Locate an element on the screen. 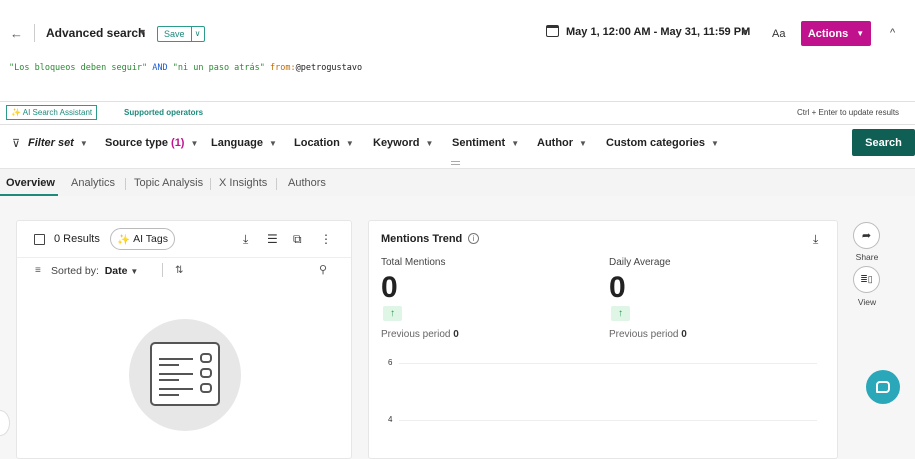 This screenshot has height=459, width=915. ai-tags-button: ✨ AI Tags is located at coordinates (142, 239).